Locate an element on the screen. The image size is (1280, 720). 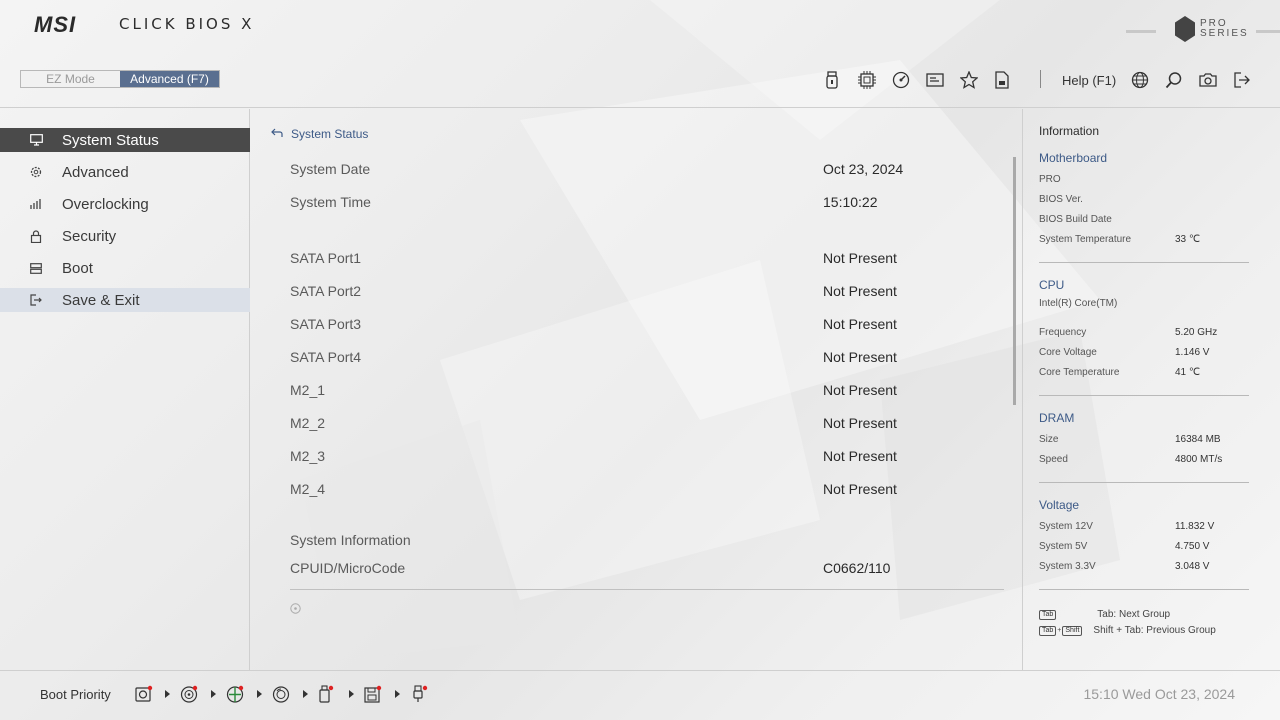
row-key: SATA Port4 is located at coordinates (326, 357).